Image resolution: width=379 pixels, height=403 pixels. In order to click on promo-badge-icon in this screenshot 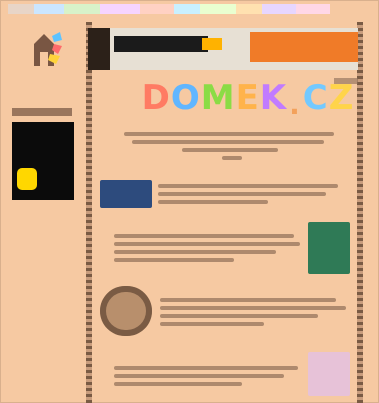, I will do `click(27, 179)`.